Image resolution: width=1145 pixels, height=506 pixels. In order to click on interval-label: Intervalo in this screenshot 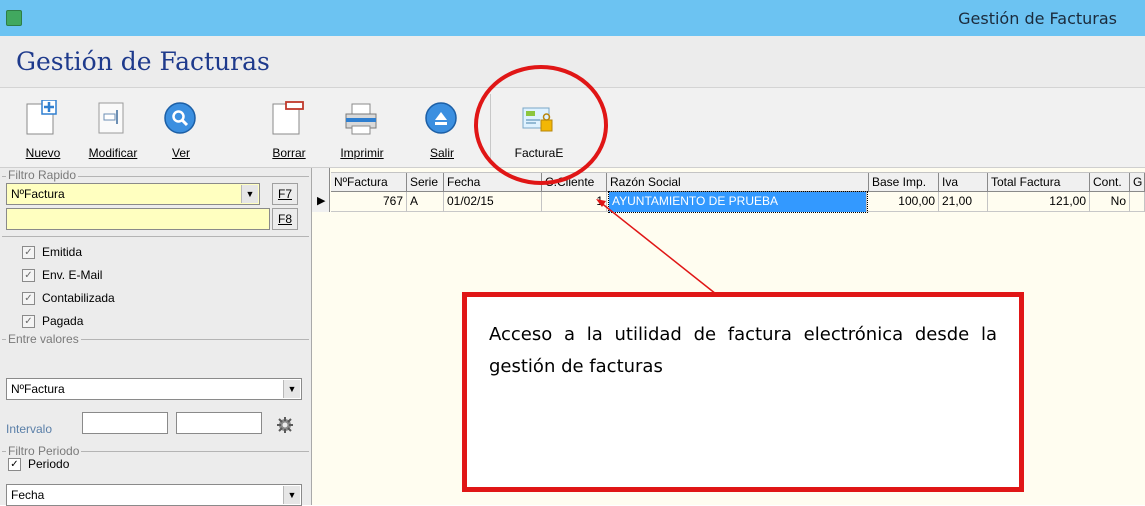, I will do `click(29, 429)`.